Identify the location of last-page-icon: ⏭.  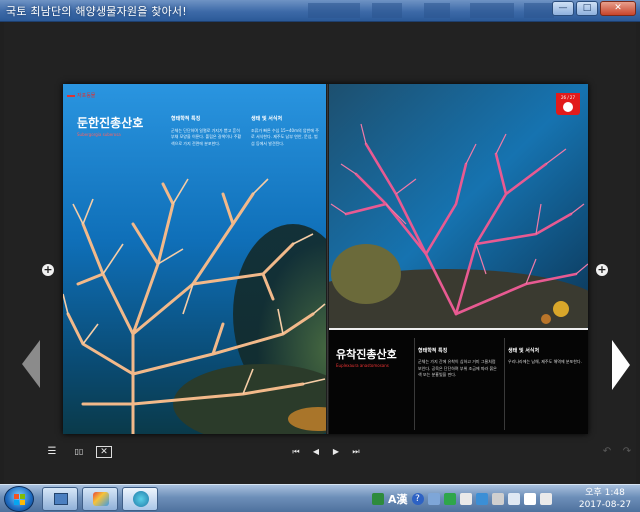
(356, 452).